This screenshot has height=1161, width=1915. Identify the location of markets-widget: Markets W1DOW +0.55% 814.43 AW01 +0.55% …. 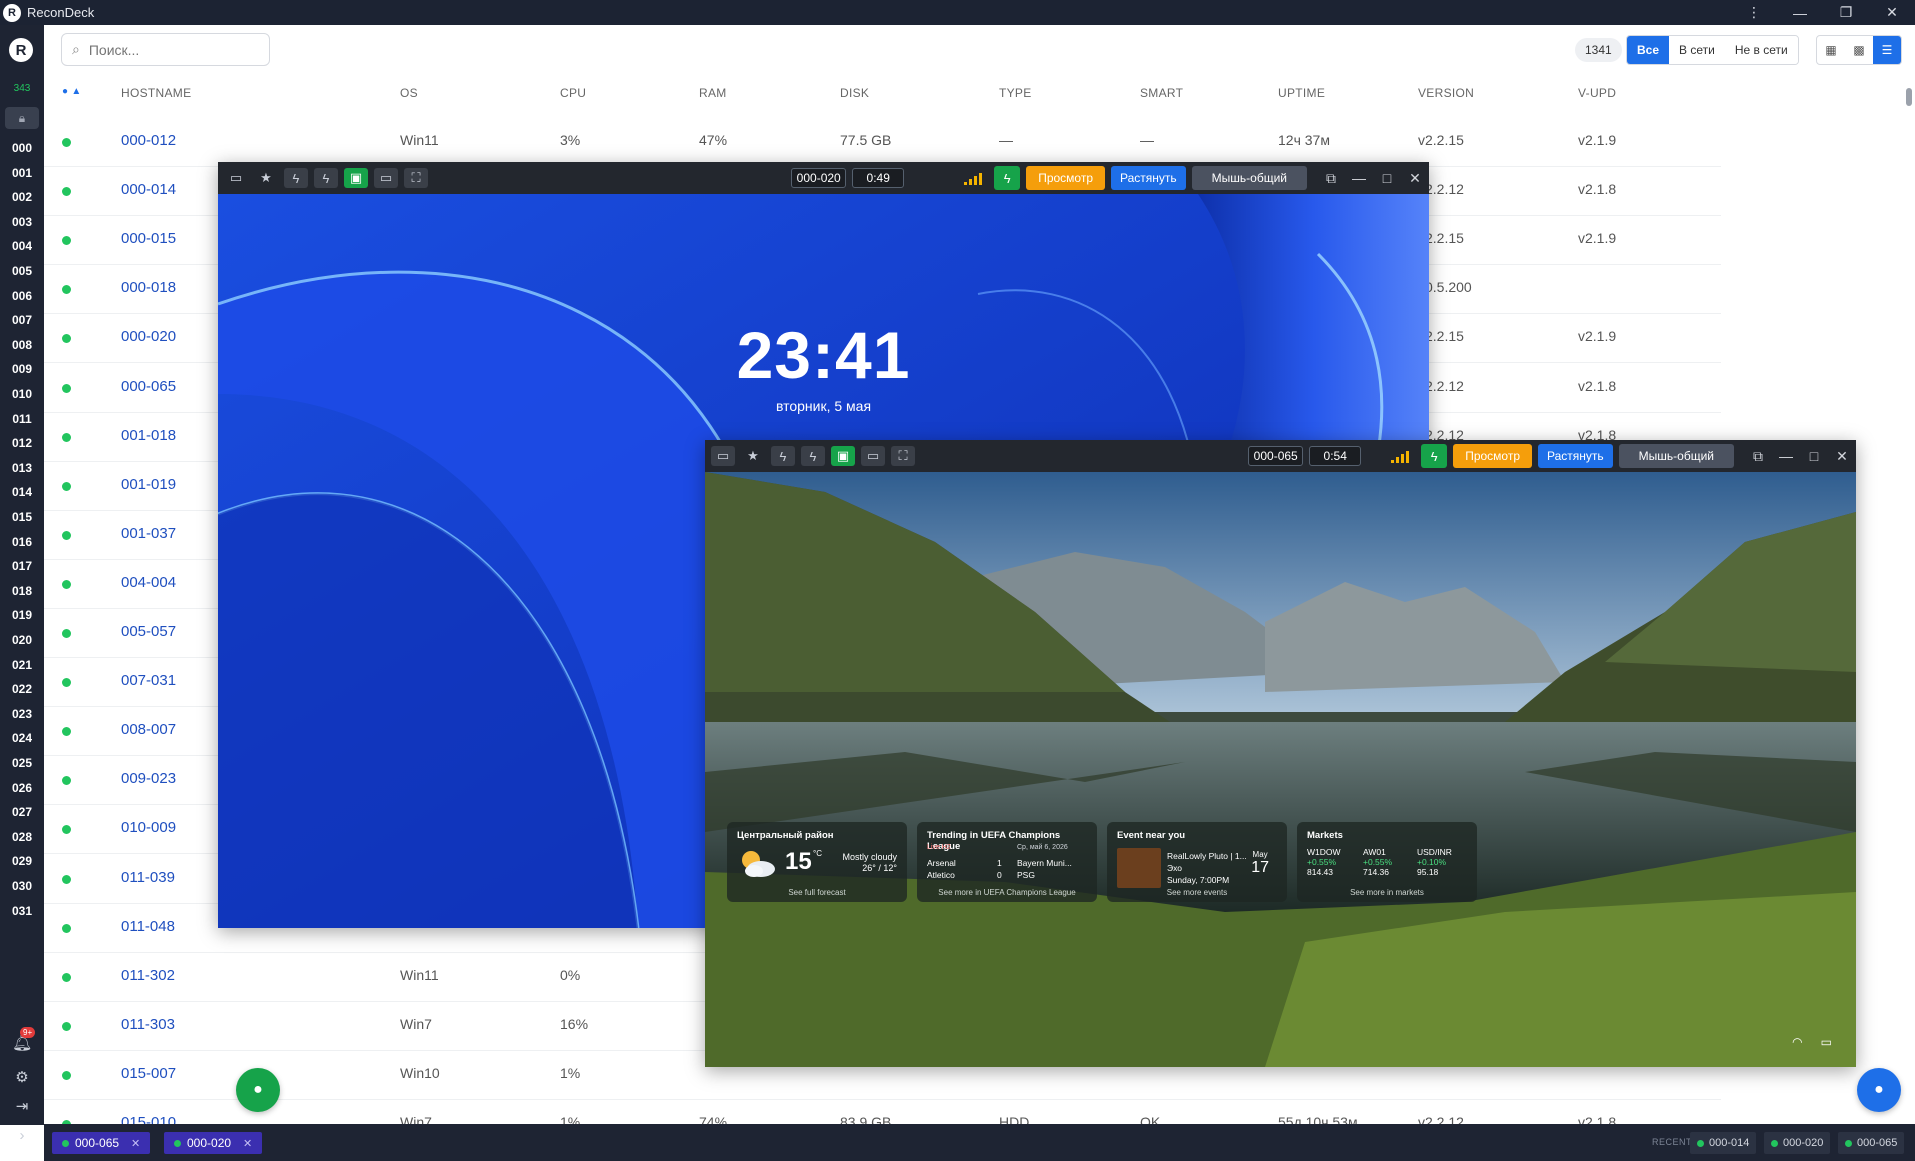
(1387, 862).